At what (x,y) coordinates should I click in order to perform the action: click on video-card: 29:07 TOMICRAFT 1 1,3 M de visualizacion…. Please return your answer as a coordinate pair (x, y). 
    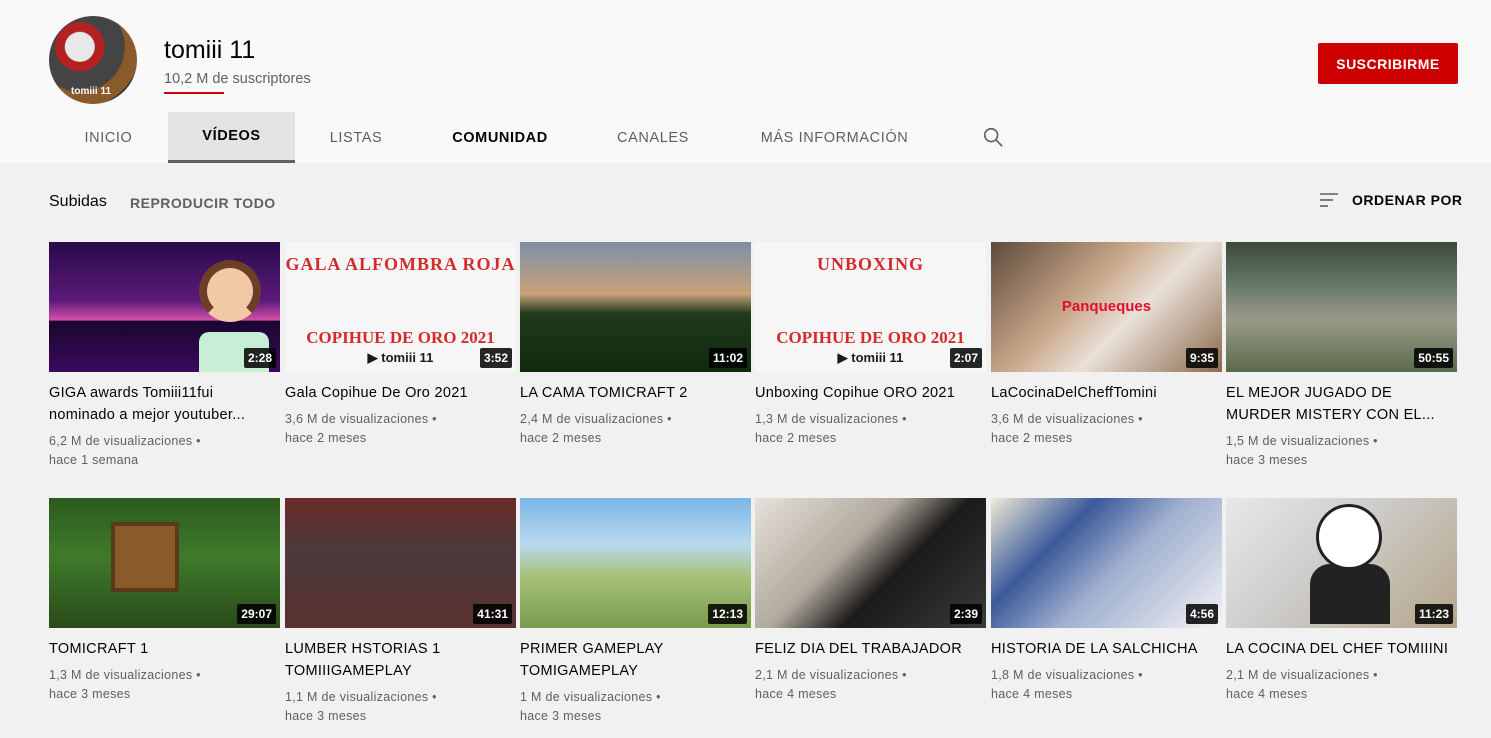
    Looking at the image, I should click on (164, 601).